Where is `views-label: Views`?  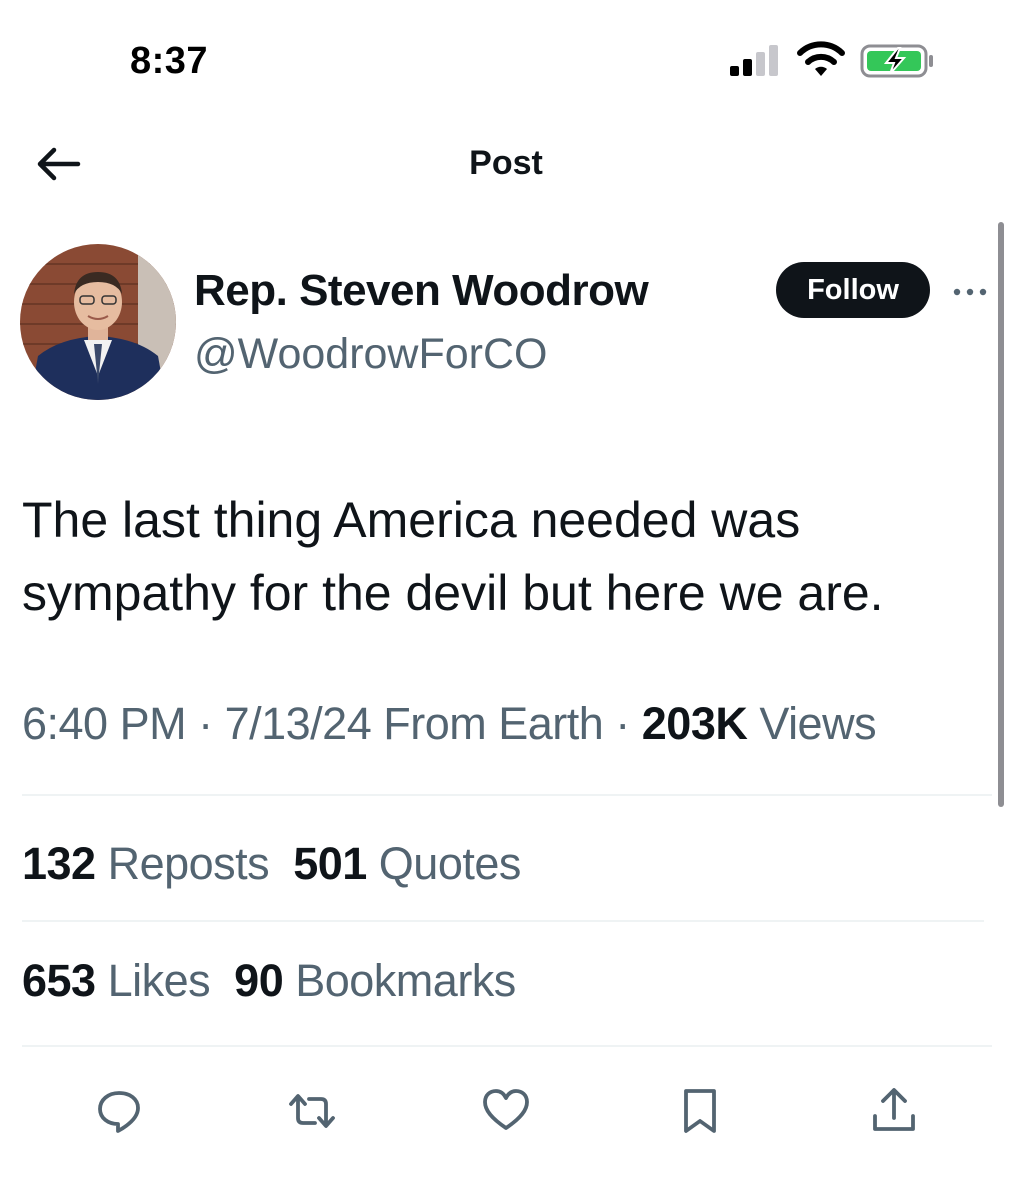 views-label: Views is located at coordinates (812, 723).